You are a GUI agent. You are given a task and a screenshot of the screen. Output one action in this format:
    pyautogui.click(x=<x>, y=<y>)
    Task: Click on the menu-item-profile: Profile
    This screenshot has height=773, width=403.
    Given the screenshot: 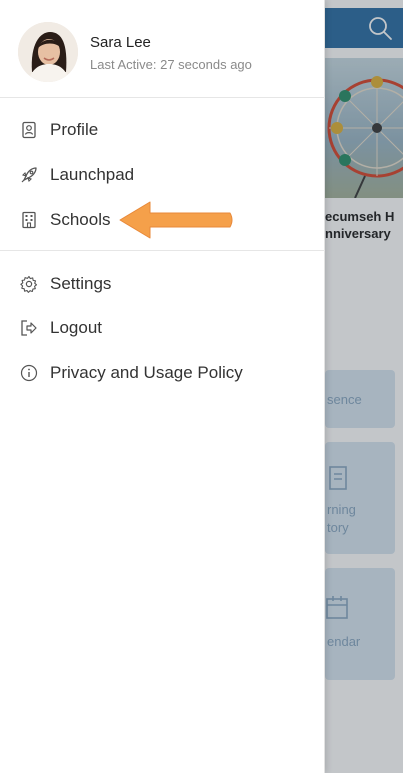 What is the action you would take?
    pyautogui.click(x=162, y=130)
    